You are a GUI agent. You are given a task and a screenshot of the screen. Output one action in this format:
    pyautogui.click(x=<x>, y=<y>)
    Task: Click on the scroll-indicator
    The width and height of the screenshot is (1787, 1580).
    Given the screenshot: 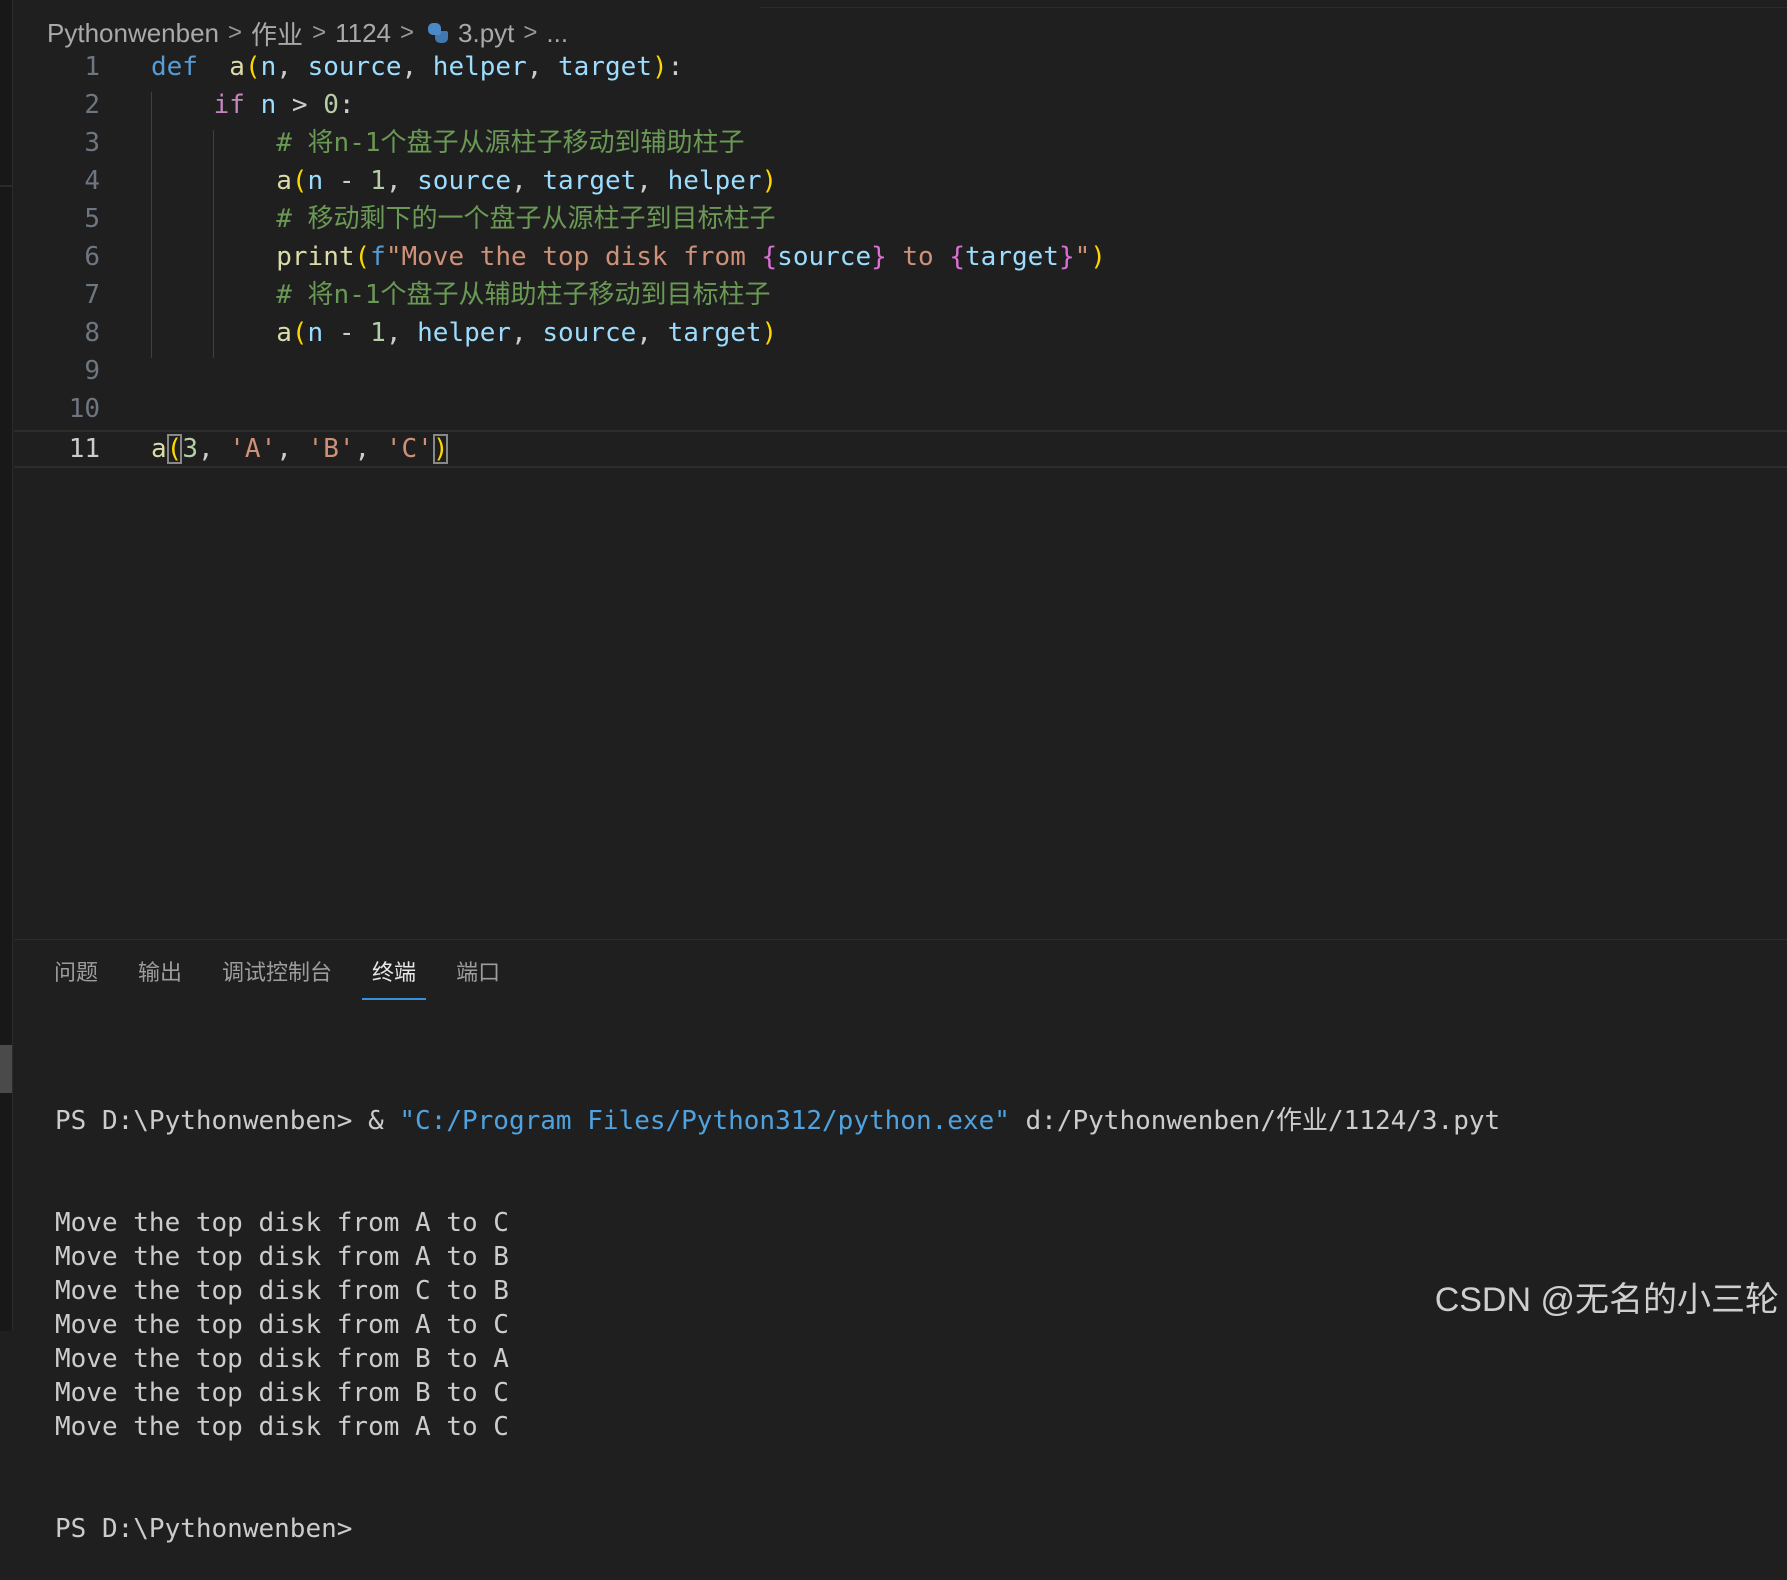 What is the action you would take?
    pyautogui.click(x=6, y=1069)
    